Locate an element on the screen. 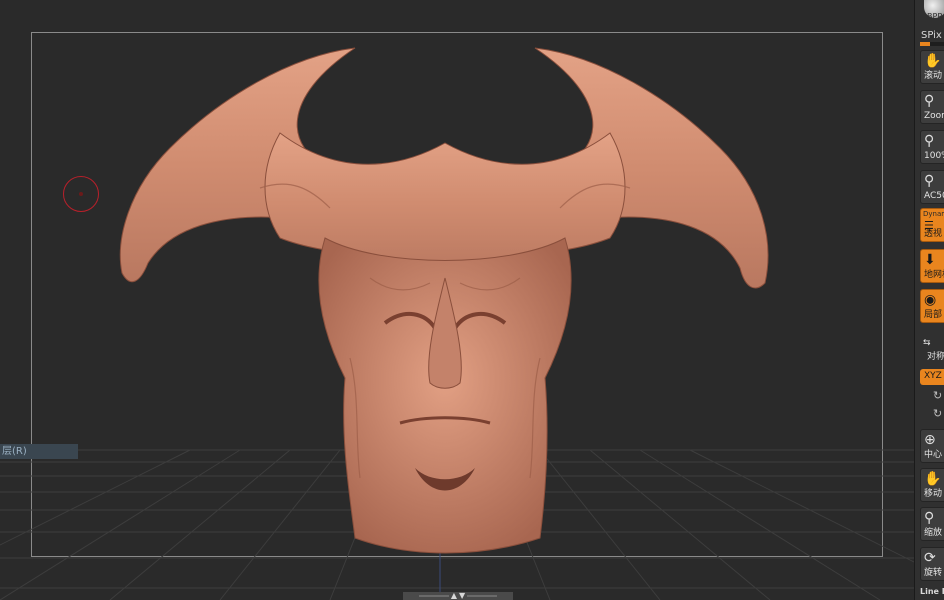 This screenshot has width=944, height=600. floor-icon: ⬇ is located at coordinates (930, 260).